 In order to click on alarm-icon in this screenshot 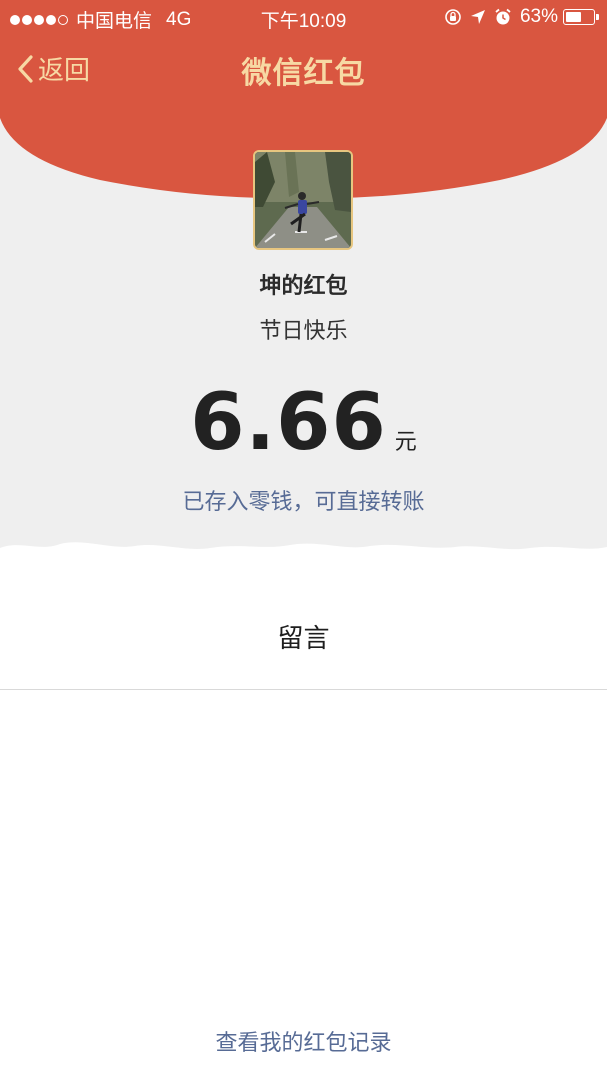, I will do `click(503, 17)`.